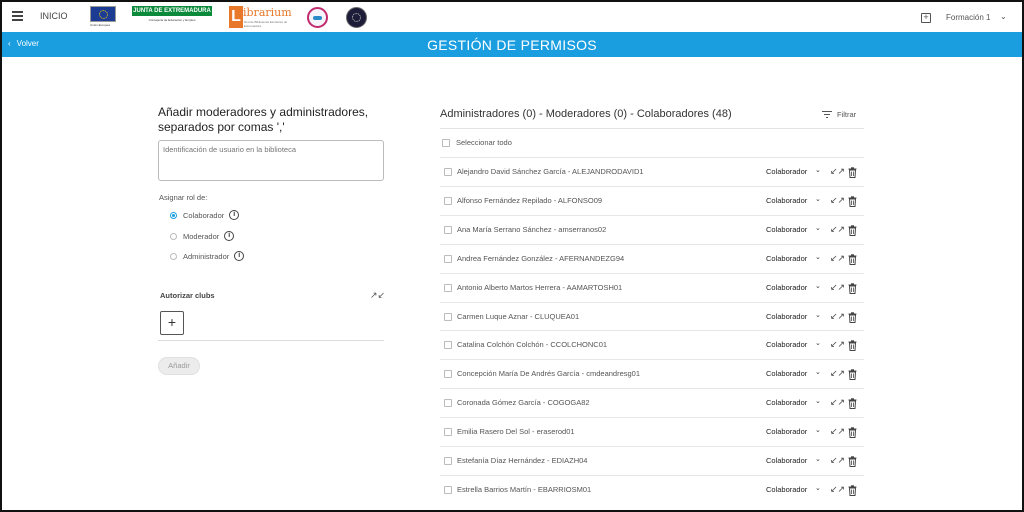 The height and width of the screenshot is (512, 1024). I want to click on user-id-input, so click(271, 160).